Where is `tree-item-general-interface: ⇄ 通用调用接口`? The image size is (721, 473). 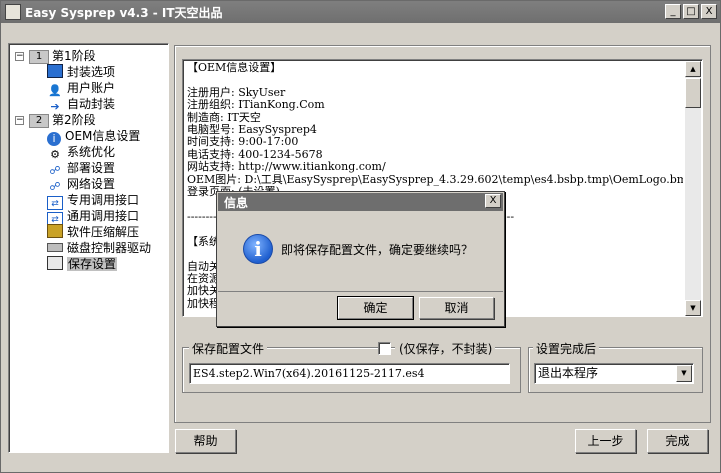
tree-item-general-interface: ⇄ 通用调用接口 is located at coordinates (93, 217).